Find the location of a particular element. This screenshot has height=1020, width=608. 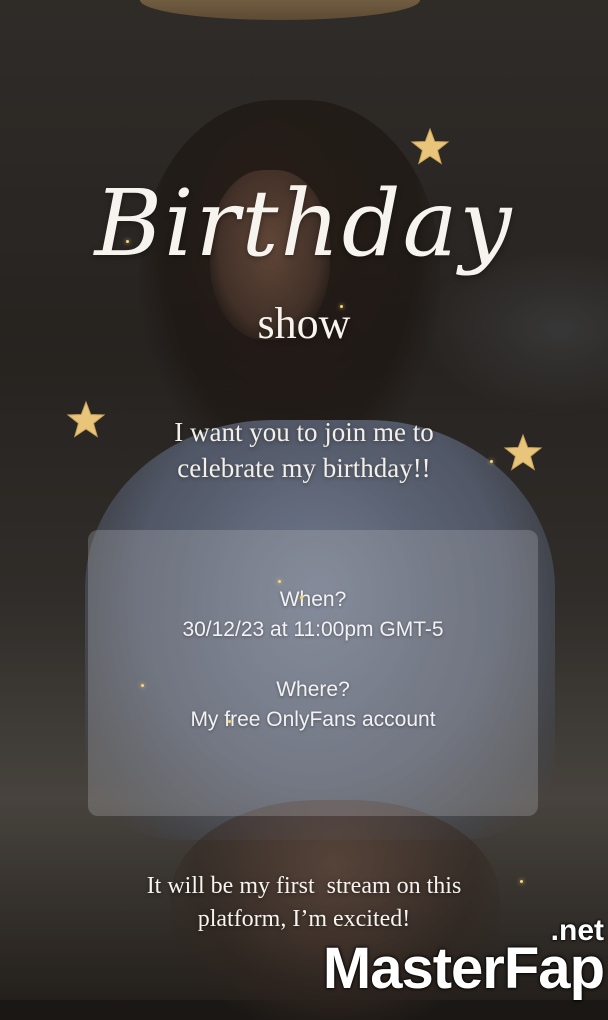

footer-line: It will be my first stream on this is located at coordinates (304, 886).